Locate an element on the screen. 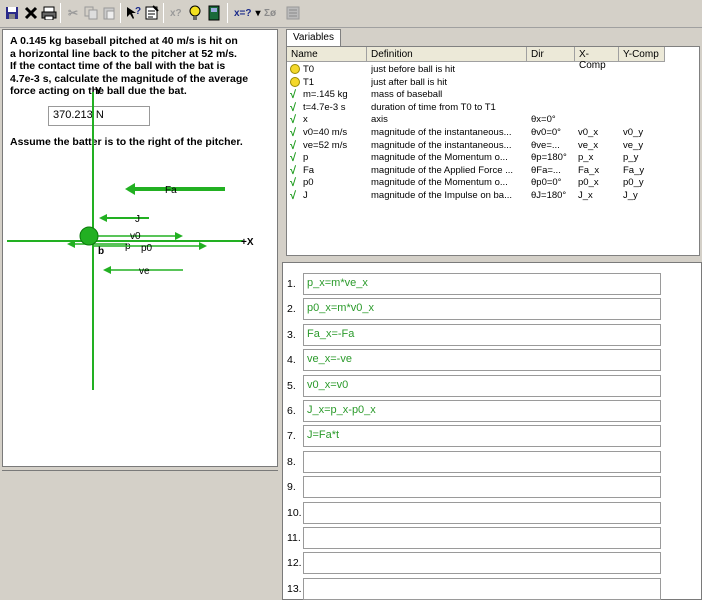 This screenshot has width=702, height=600. equation-input: v0_x=v0 is located at coordinates (482, 385).